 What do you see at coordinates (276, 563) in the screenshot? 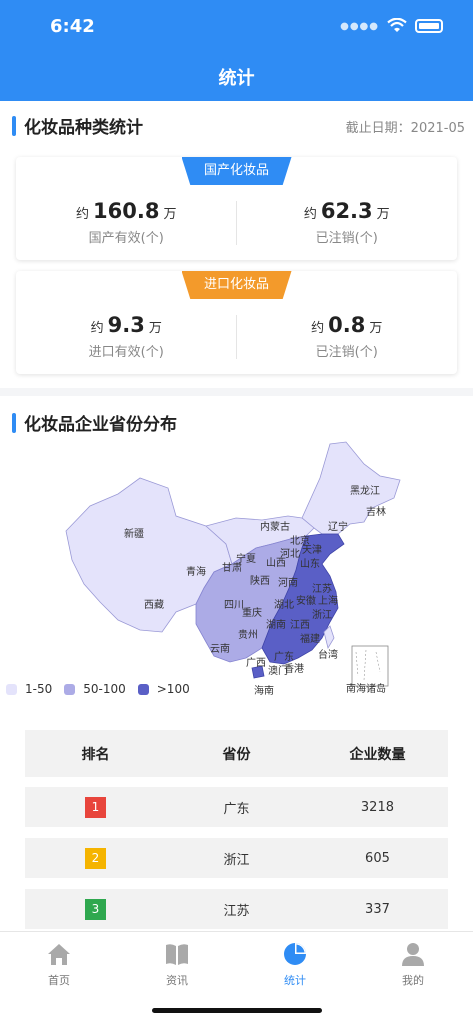
I see `map-label: 山西` at bounding box center [276, 563].